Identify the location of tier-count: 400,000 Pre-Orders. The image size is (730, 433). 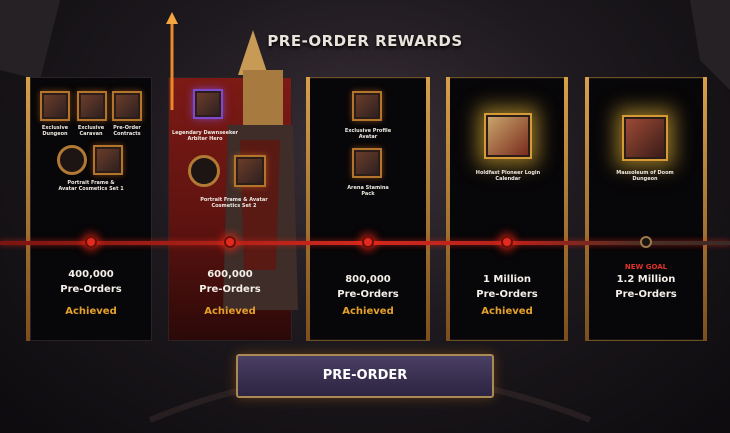
(91, 282).